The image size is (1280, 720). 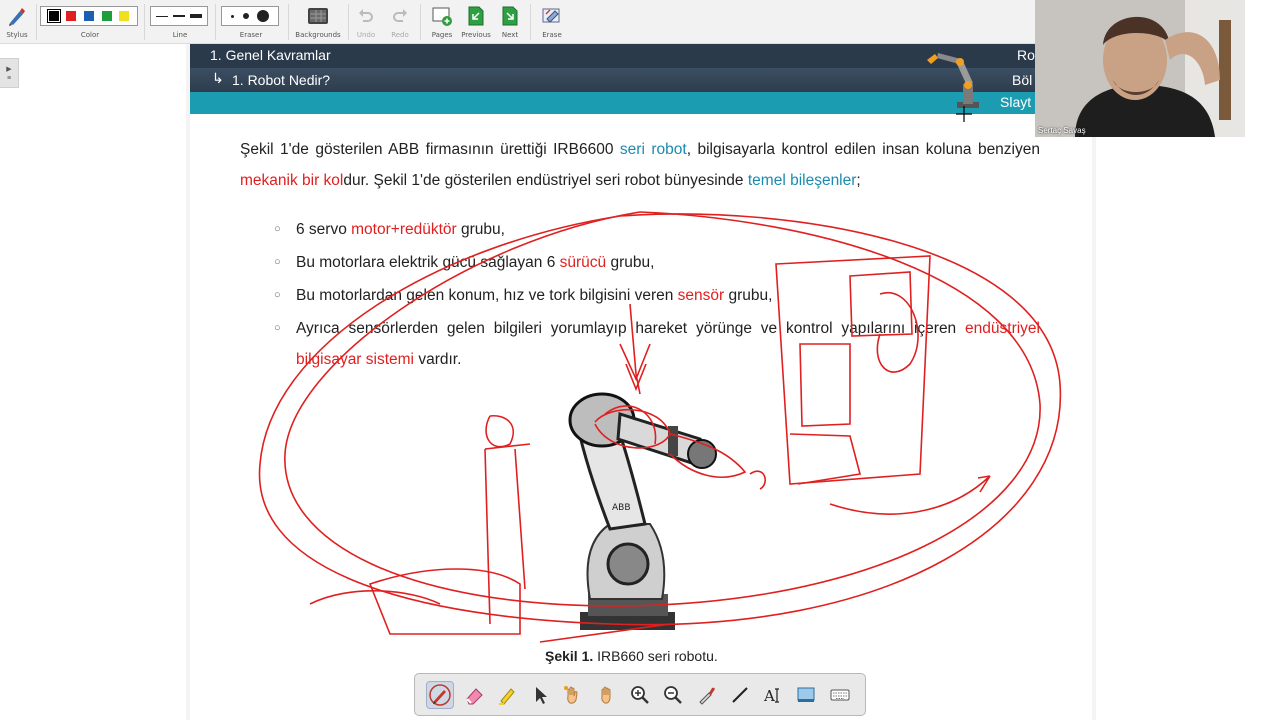 What do you see at coordinates (476, 16) in the screenshot?
I see `previous-page-icon` at bounding box center [476, 16].